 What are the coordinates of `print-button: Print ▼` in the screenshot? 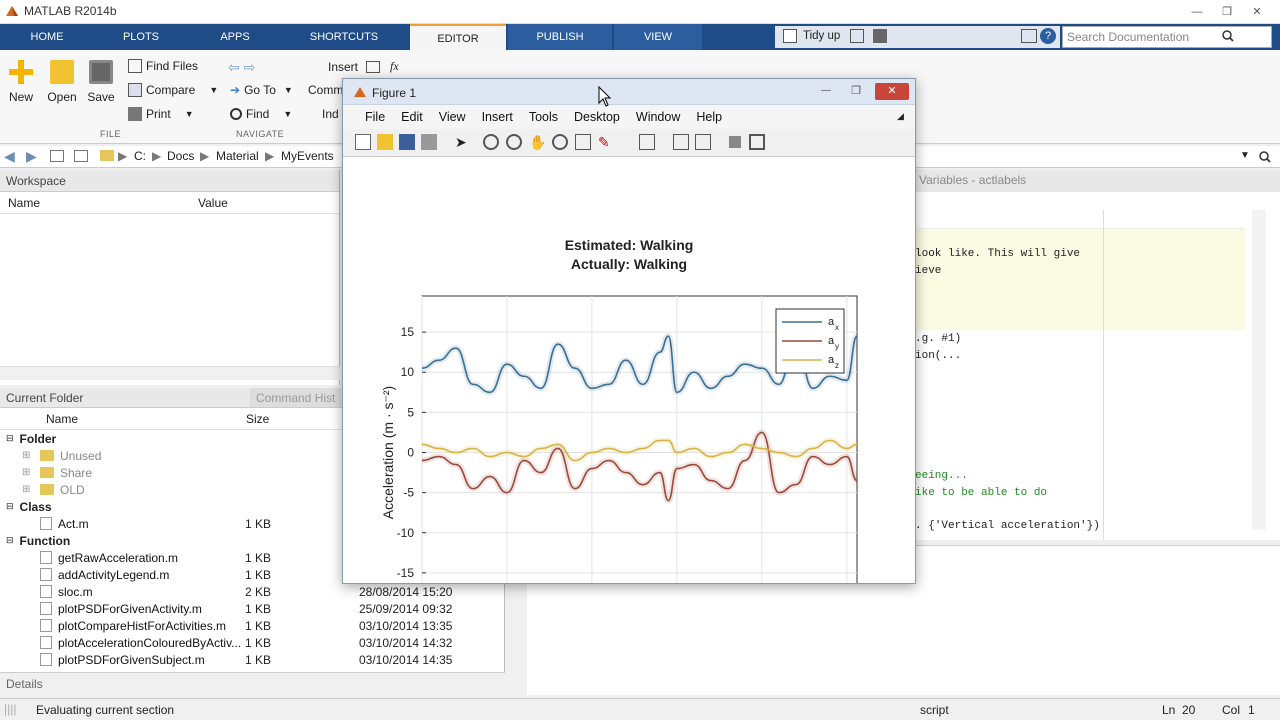 It's located at (161, 114).